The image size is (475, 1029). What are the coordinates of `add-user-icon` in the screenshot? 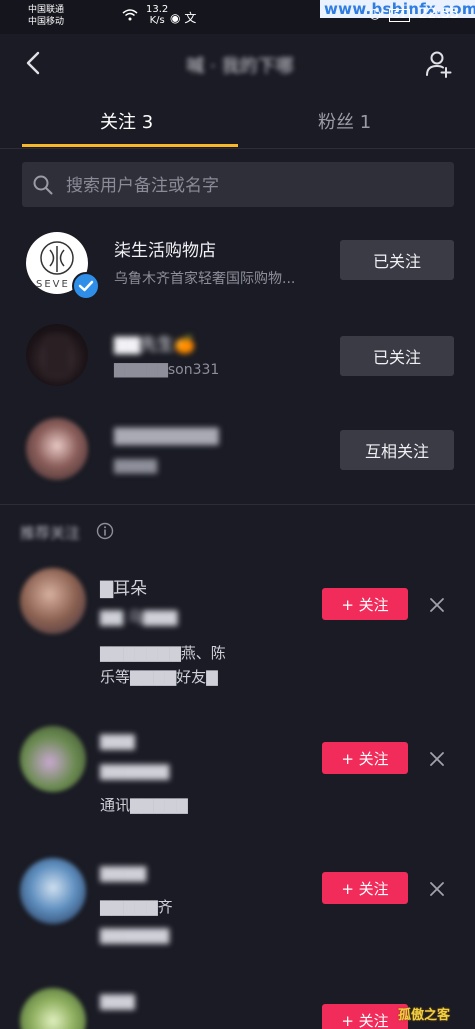 It's located at (439, 64).